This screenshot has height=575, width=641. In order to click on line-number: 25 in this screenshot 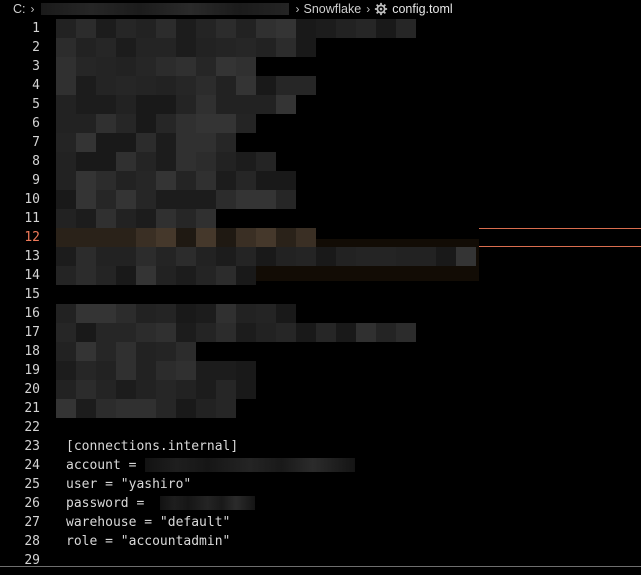, I will do `click(32, 484)`.